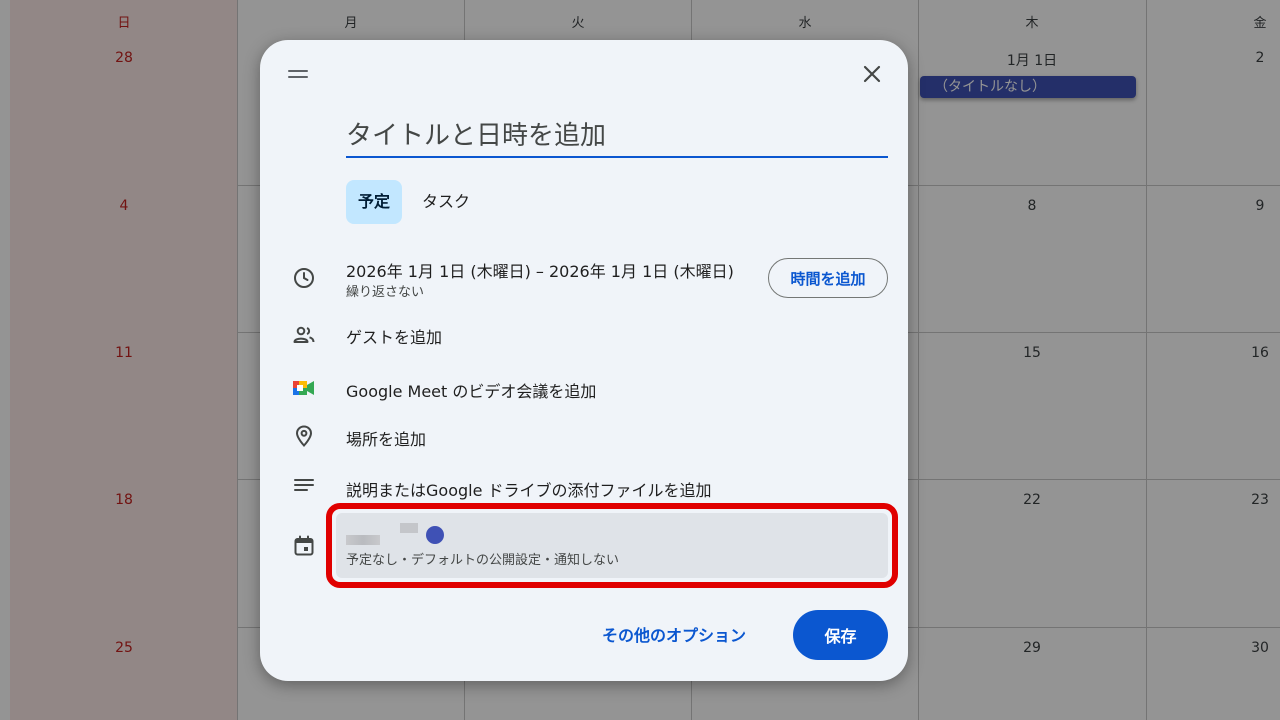  Describe the element at coordinates (304, 545) in the screenshot. I see `calendar-icon` at that location.